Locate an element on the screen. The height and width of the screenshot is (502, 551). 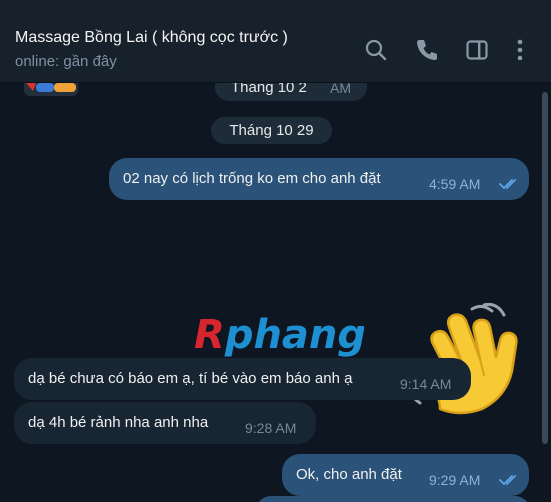
more-vertical-icon is located at coordinates (520, 50).